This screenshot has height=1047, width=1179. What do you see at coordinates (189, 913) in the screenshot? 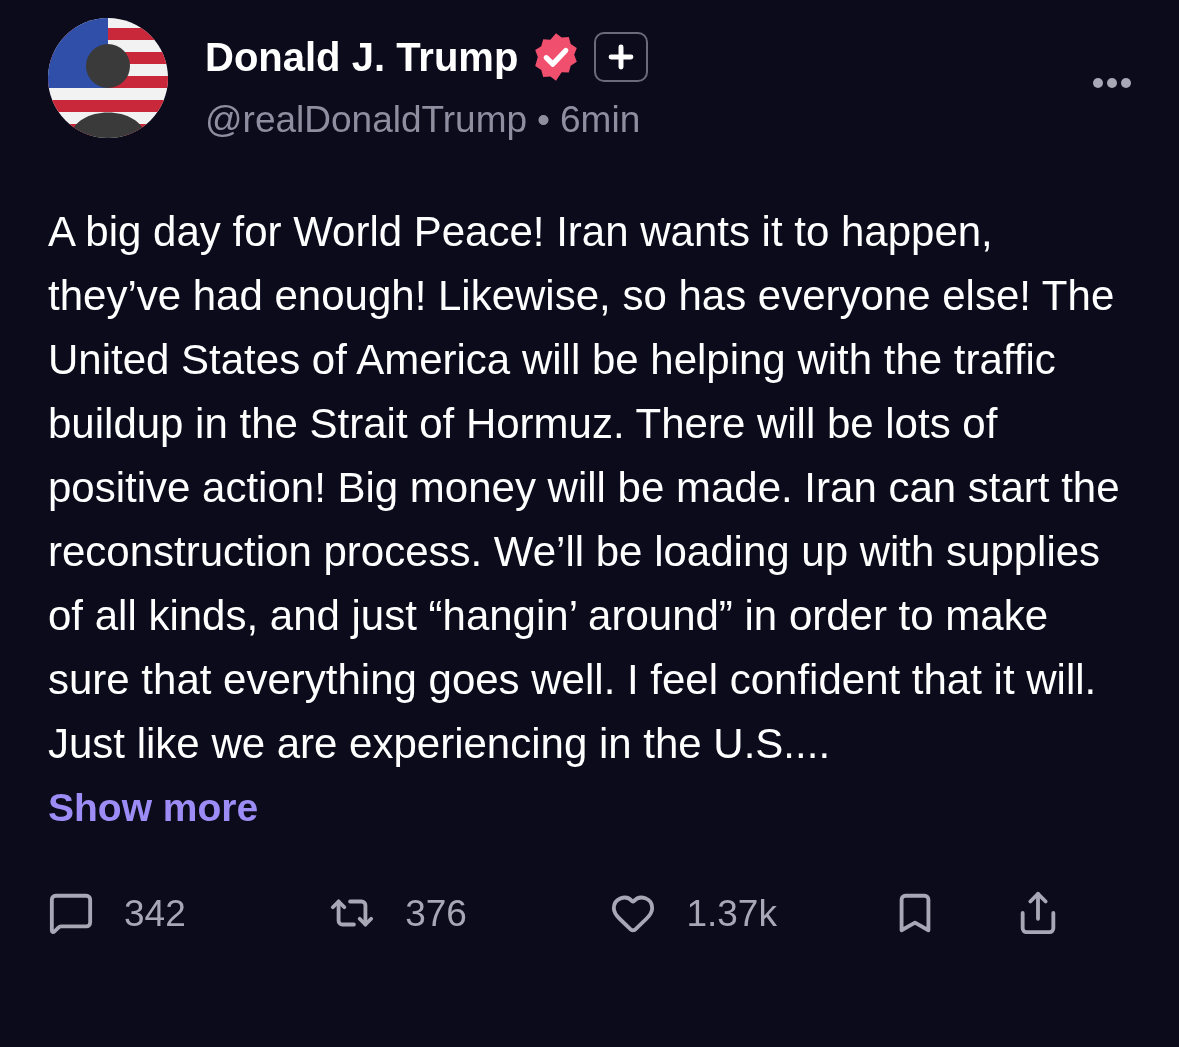
I see `reply-button: 342` at bounding box center [189, 913].